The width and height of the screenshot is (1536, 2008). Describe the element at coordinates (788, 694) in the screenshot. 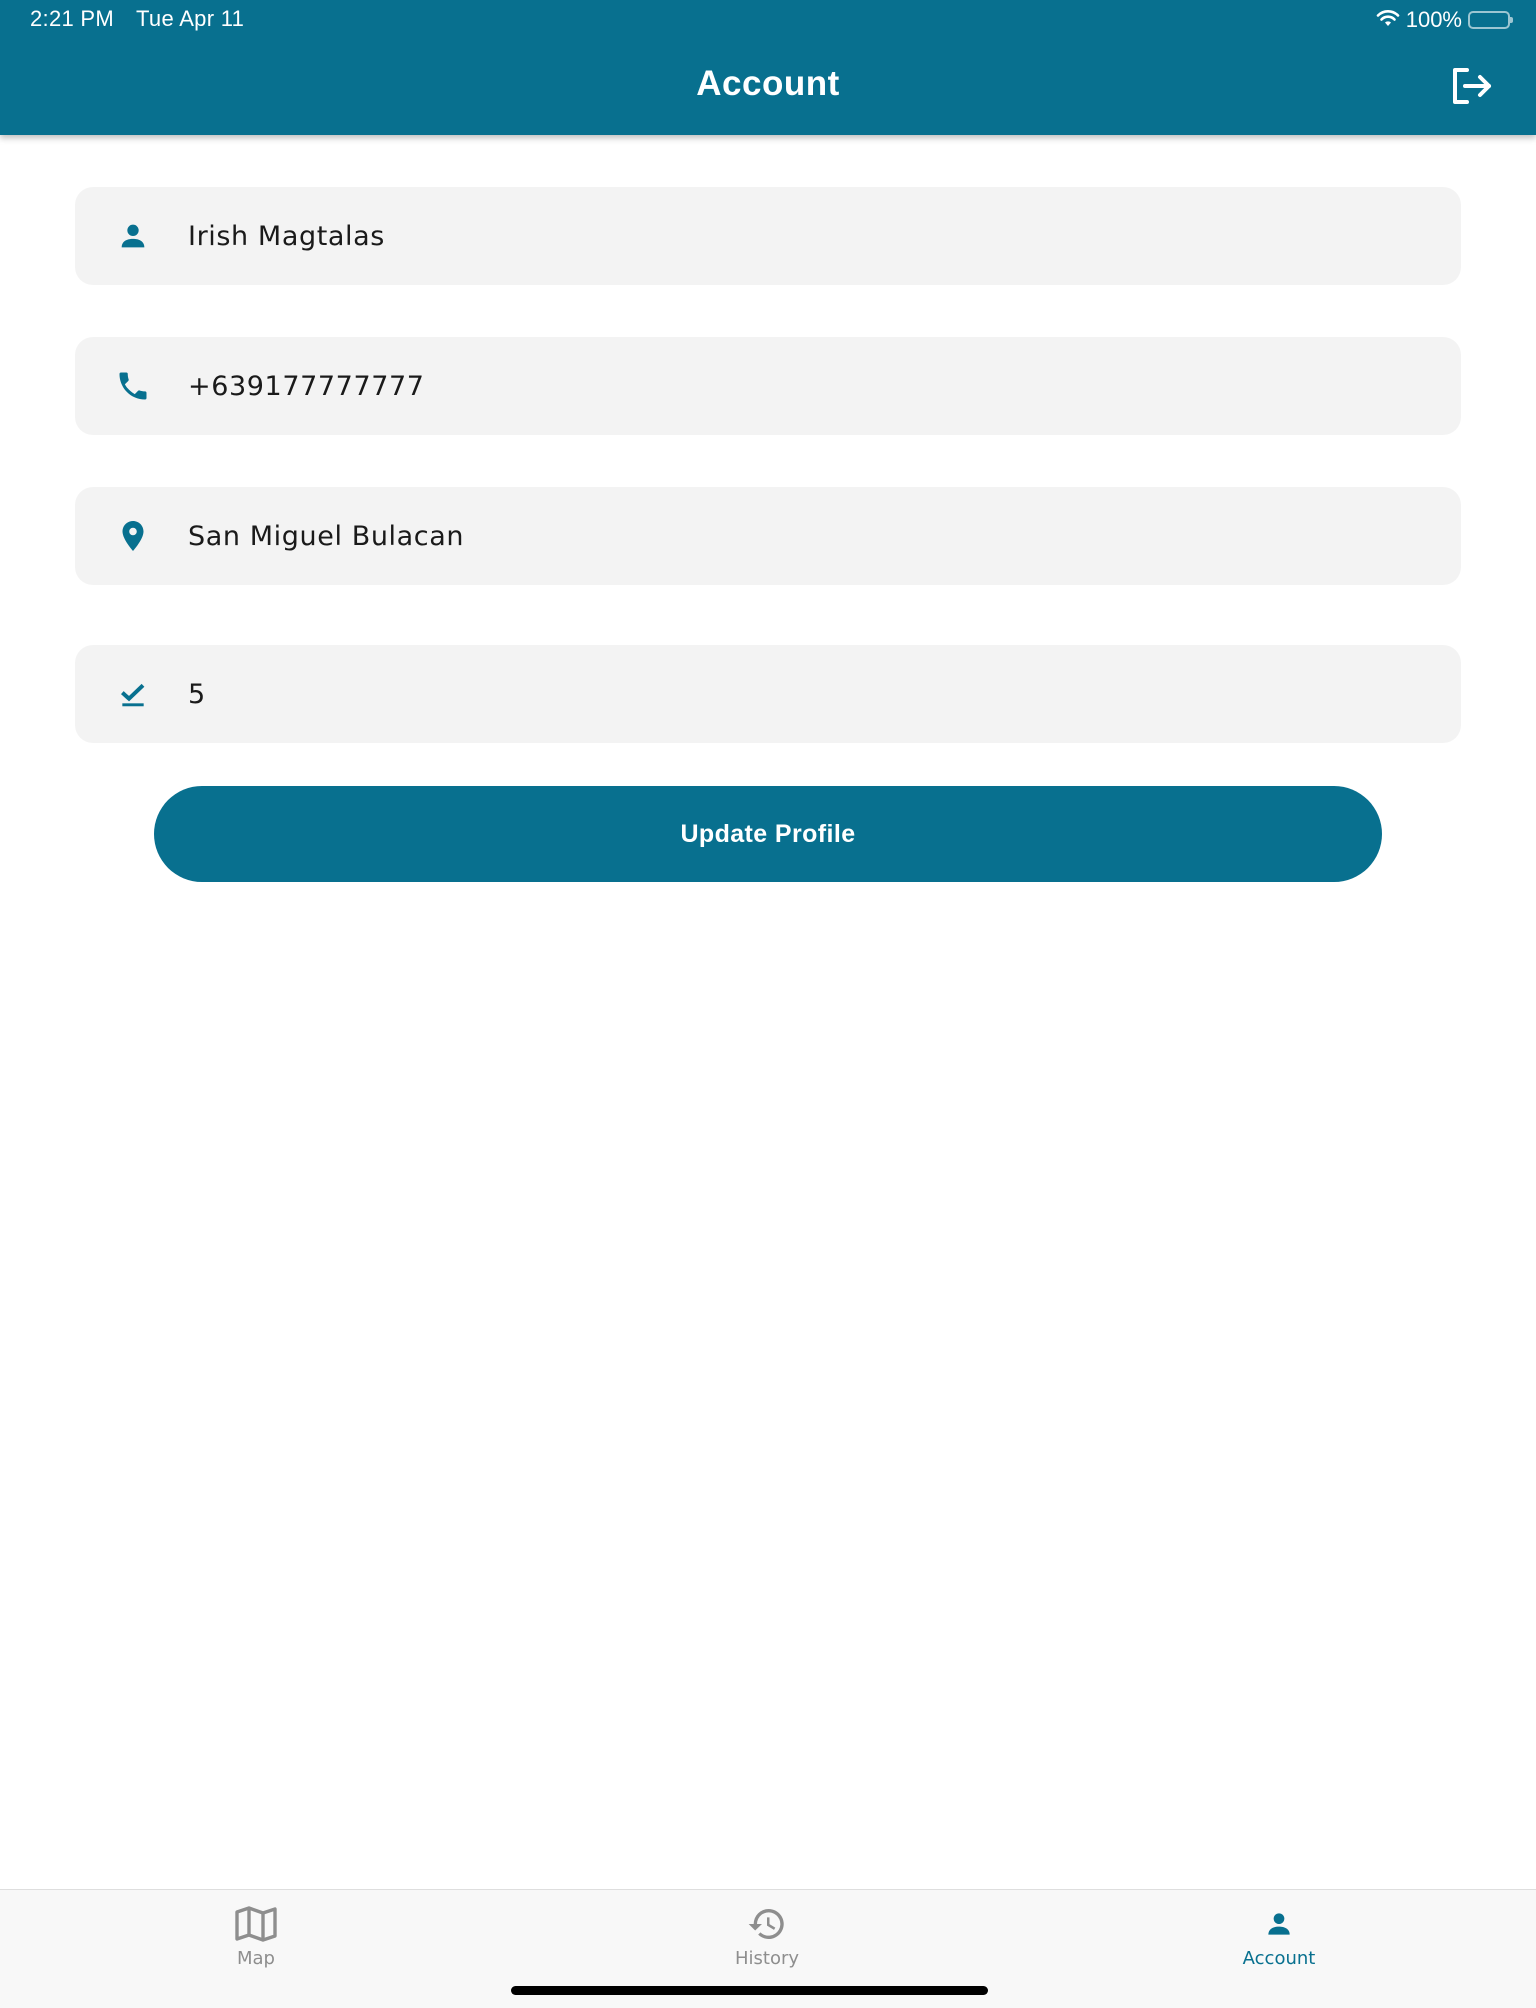

I see `count-input` at that location.